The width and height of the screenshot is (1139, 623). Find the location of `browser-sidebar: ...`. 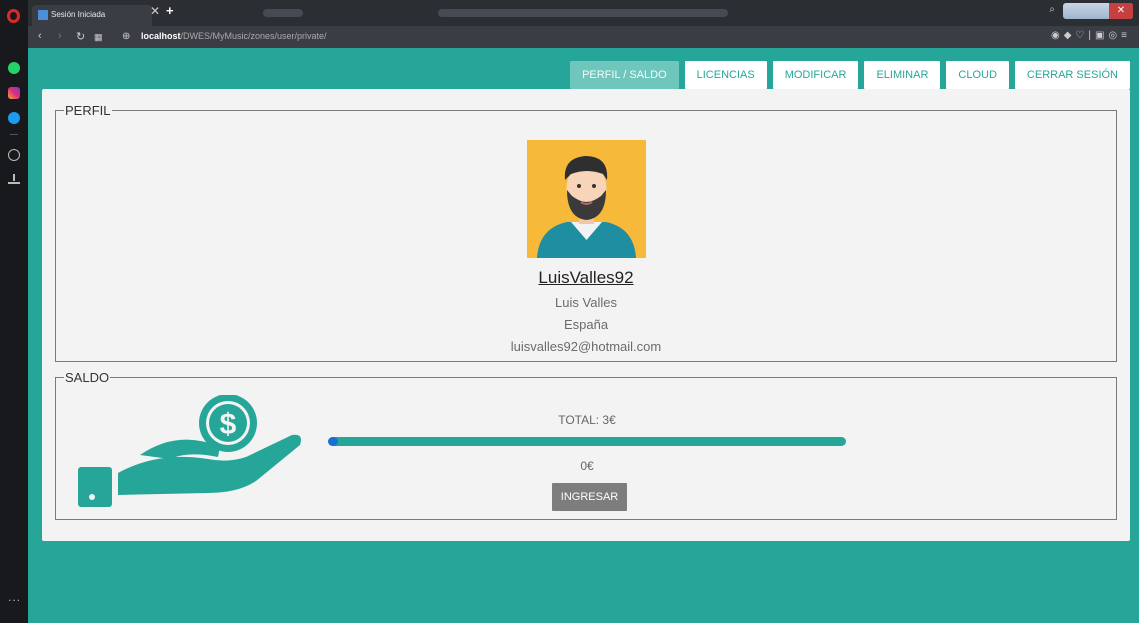

browser-sidebar: ... is located at coordinates (14, 311).